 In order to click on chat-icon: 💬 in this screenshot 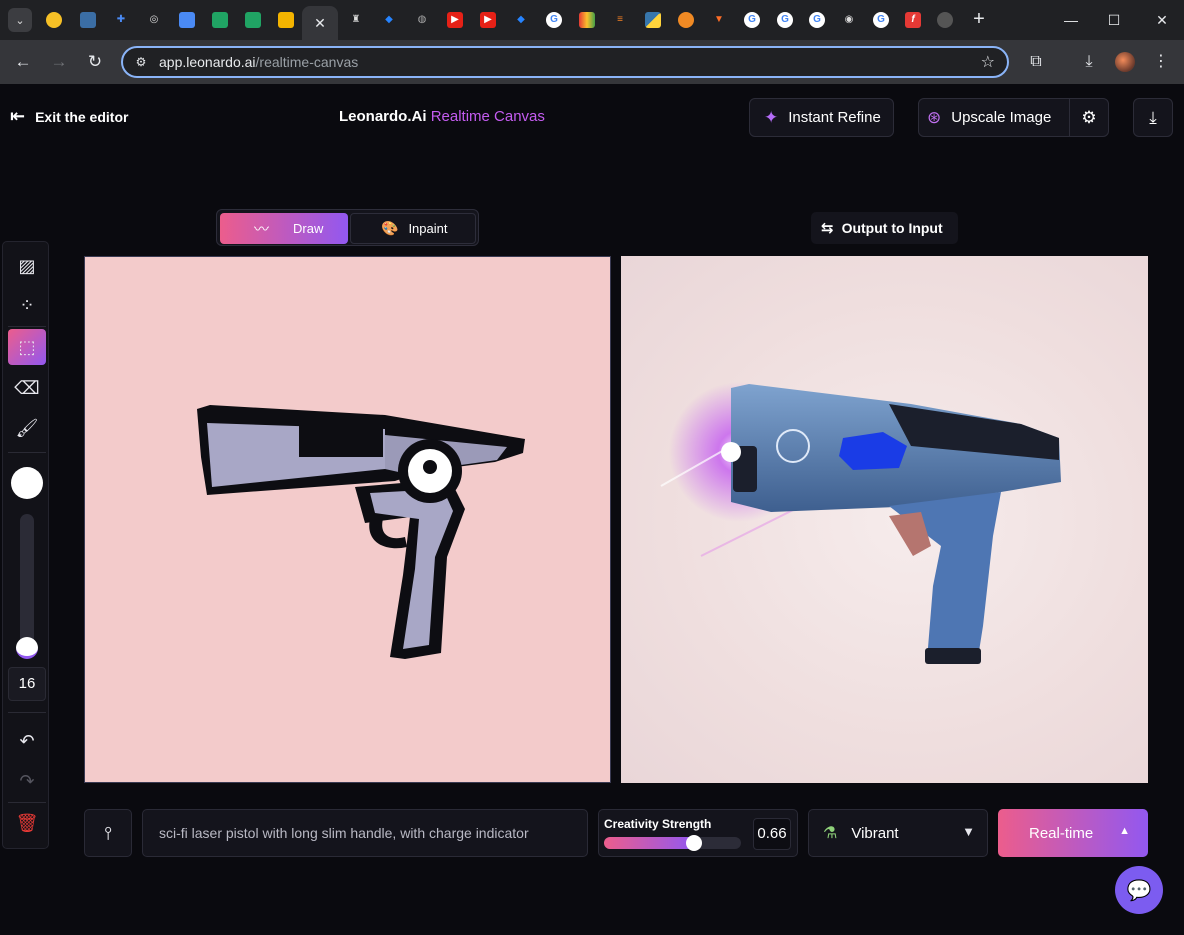, I will do `click(1139, 890)`.